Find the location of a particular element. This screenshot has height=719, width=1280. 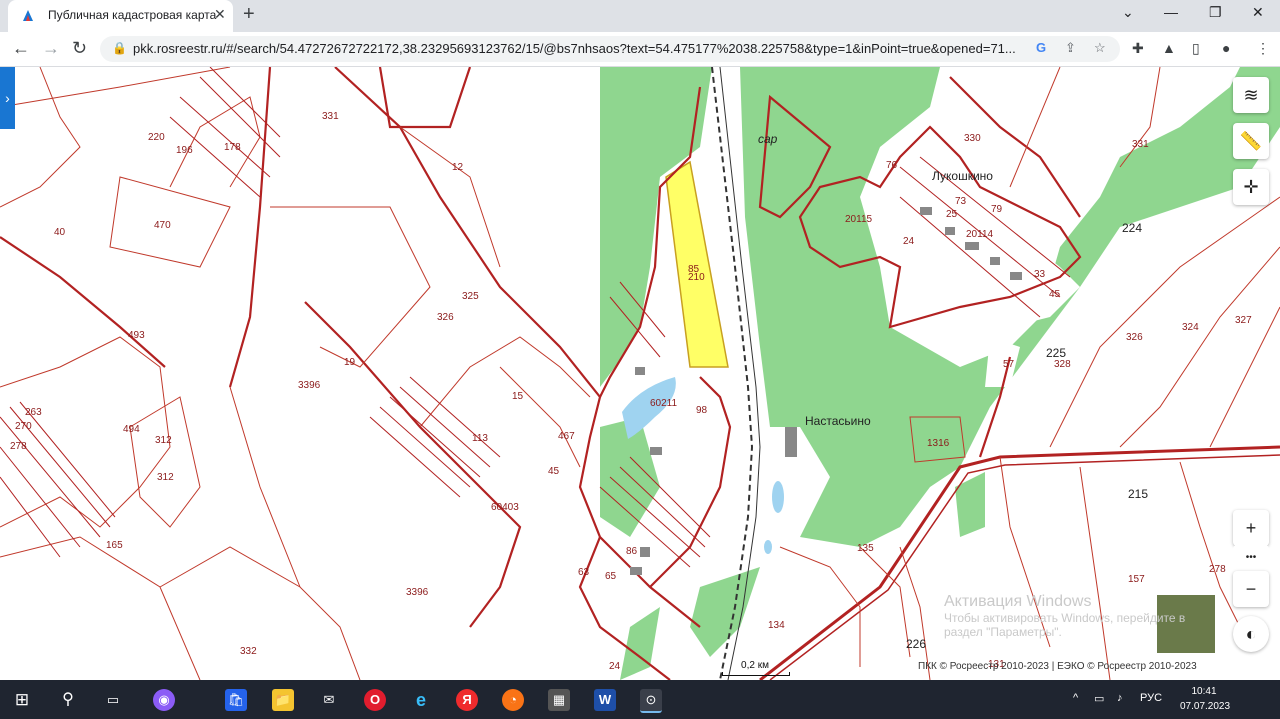

parcel-number: 33 is located at coordinates (1040, 274).